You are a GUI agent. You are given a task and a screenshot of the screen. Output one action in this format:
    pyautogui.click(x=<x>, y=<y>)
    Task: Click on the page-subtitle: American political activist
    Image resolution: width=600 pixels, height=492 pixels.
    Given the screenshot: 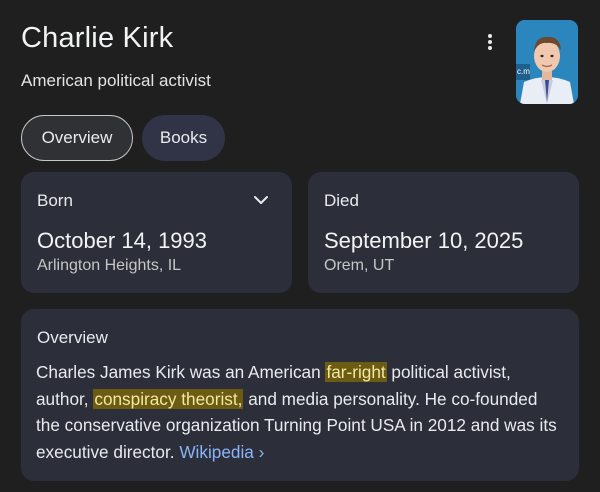 What is the action you would take?
    pyautogui.click(x=116, y=80)
    